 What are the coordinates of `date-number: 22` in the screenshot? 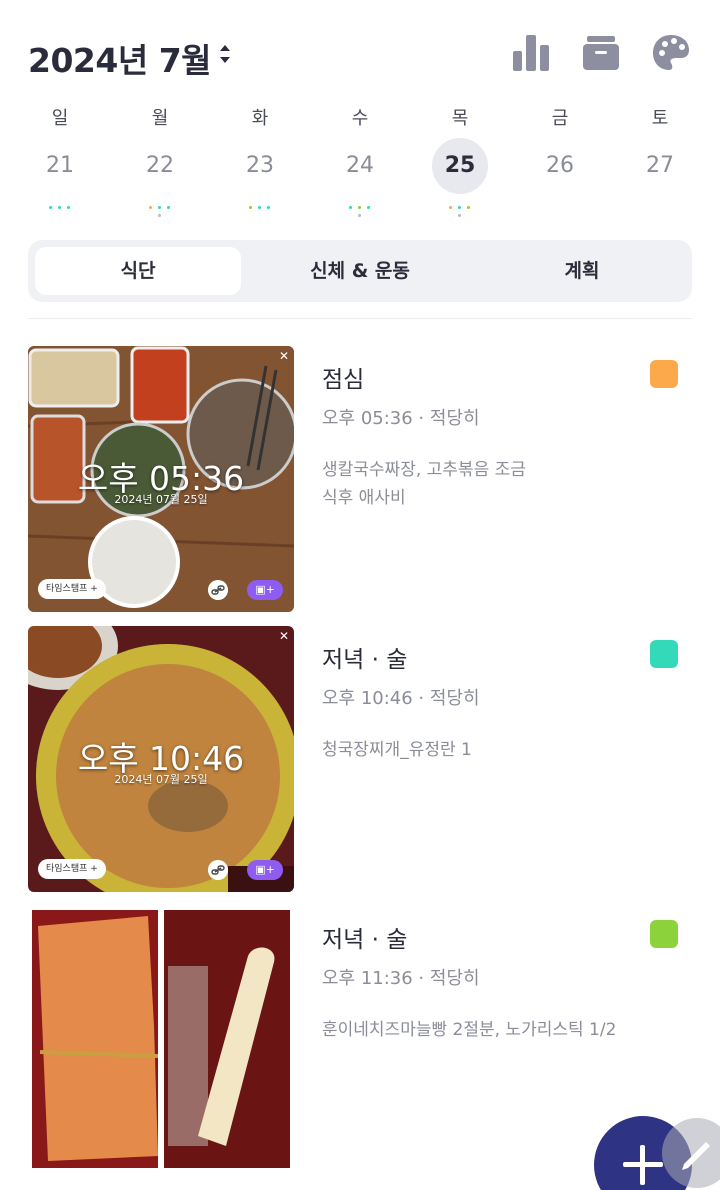 It's located at (160, 165).